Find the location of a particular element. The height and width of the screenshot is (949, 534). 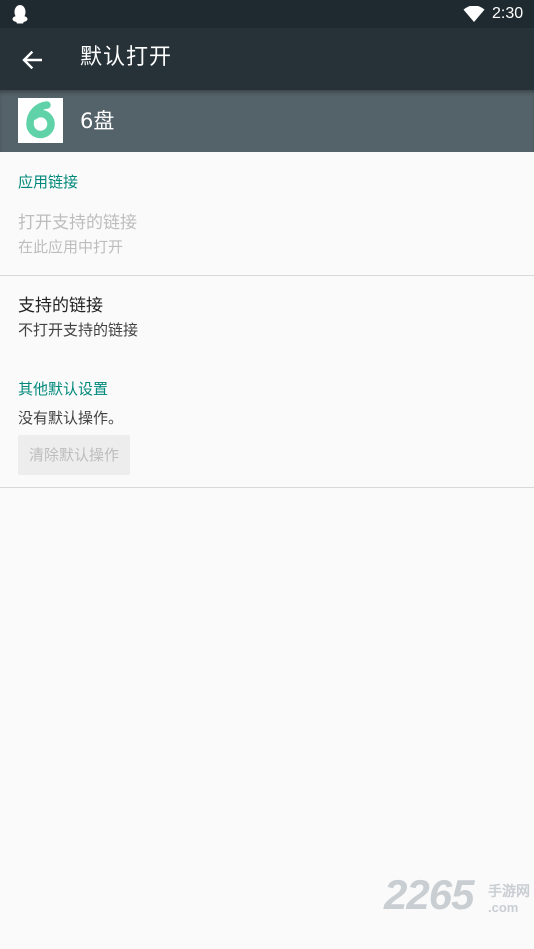

back-button is located at coordinates (32, 60).